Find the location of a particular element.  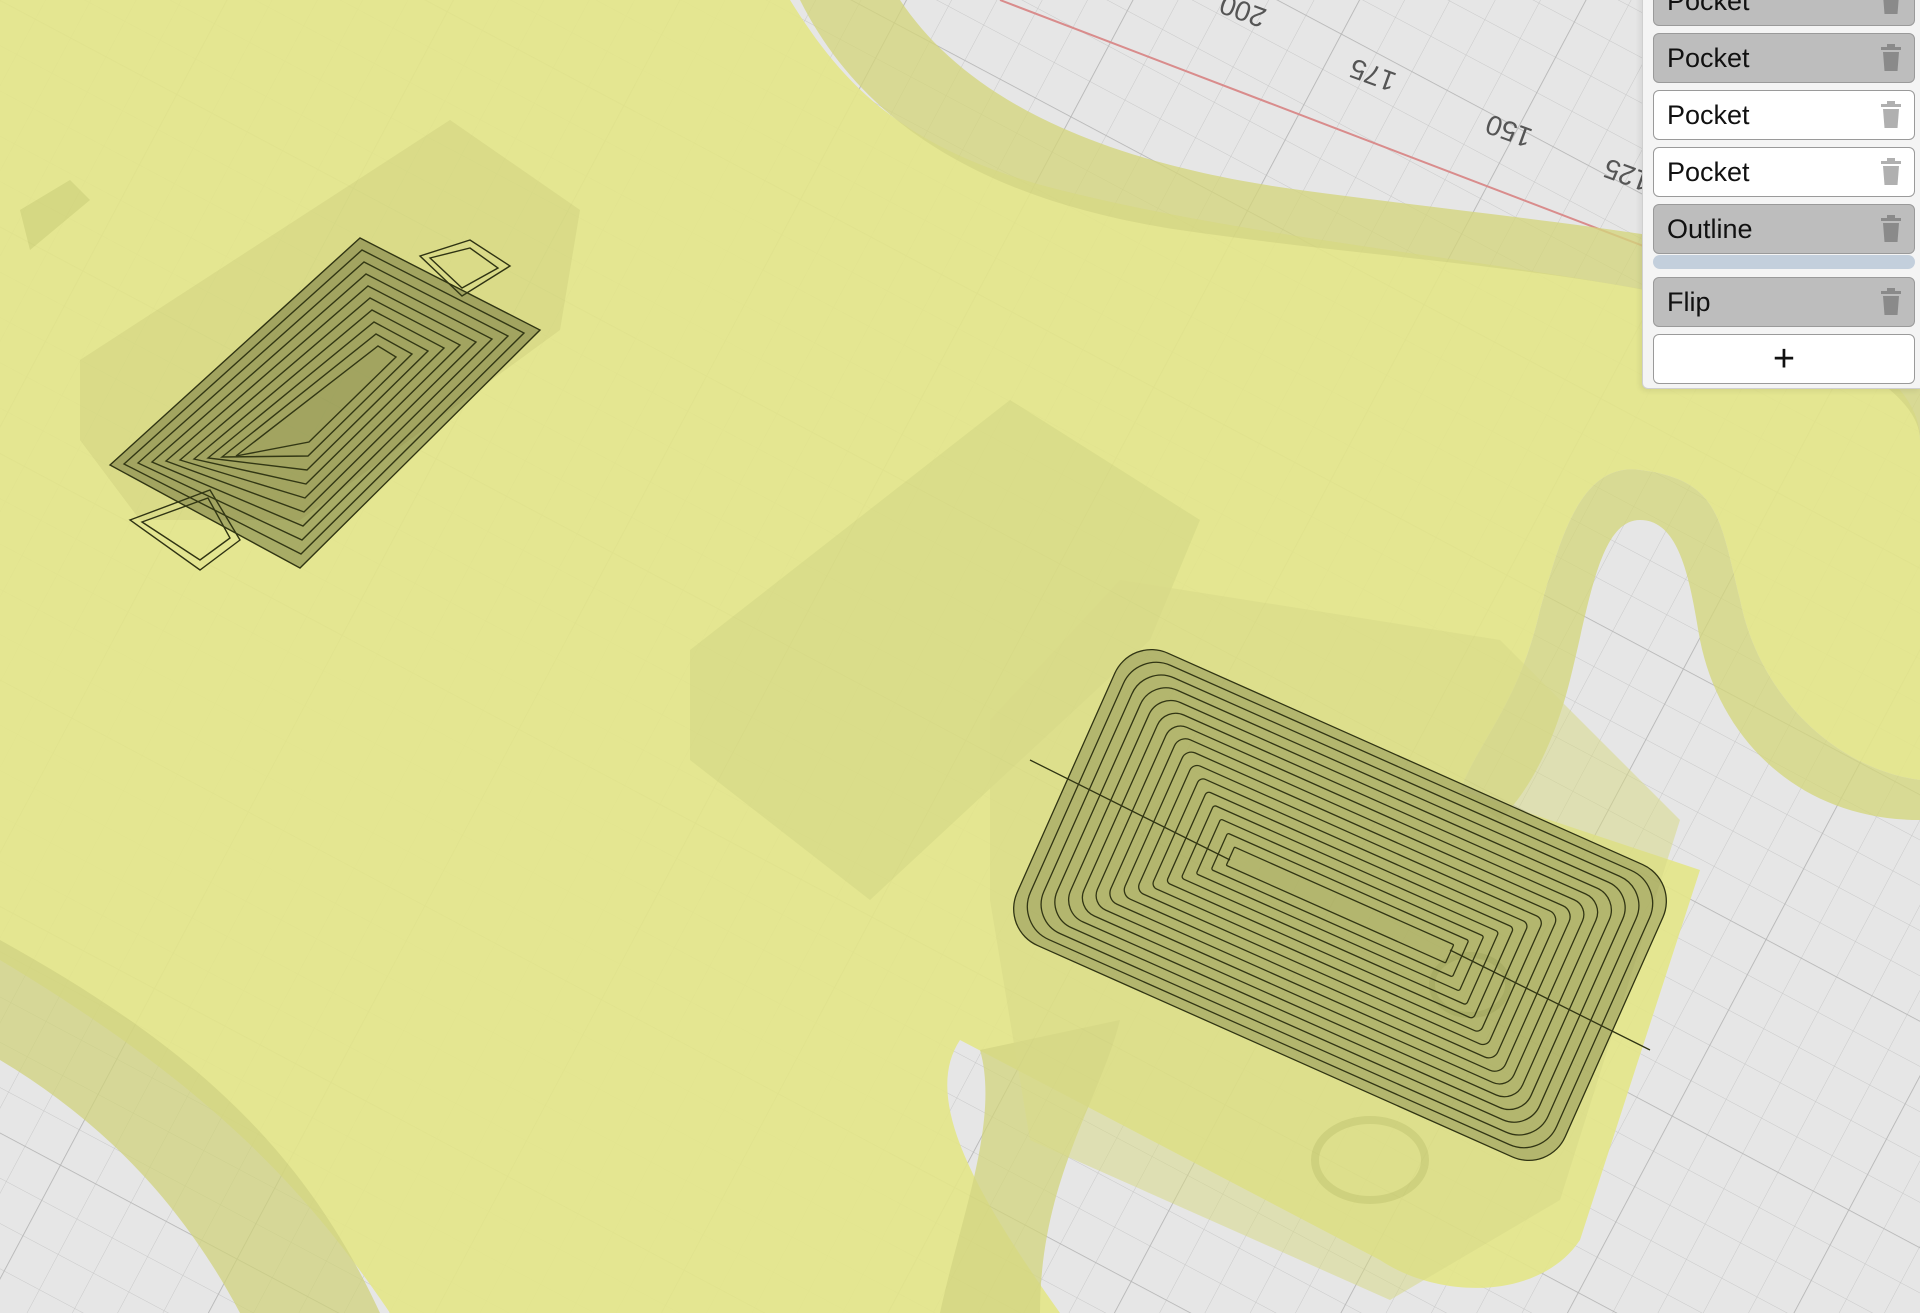

operation-item-outline: Outline is located at coordinates (1784, 229).